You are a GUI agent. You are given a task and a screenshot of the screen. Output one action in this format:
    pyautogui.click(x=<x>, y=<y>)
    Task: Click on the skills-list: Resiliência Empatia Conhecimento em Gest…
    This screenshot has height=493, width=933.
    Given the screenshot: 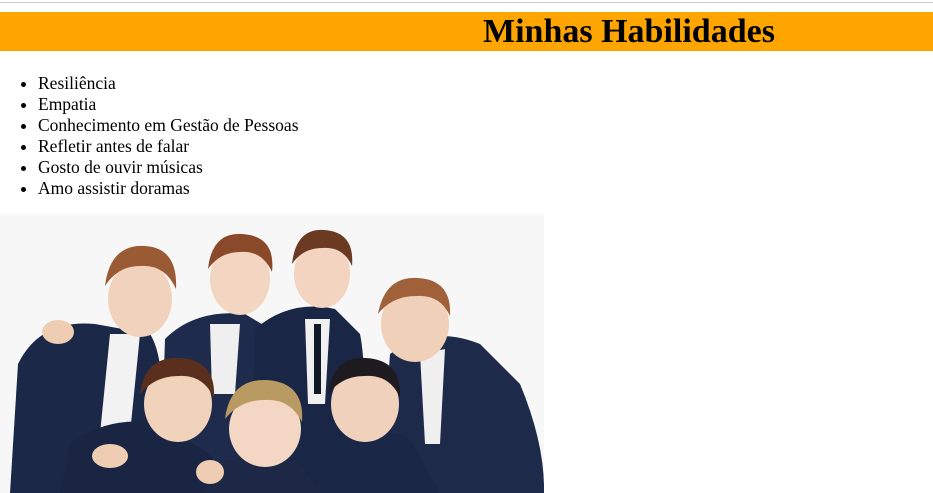 What is the action you would take?
    pyautogui.click(x=149, y=136)
    